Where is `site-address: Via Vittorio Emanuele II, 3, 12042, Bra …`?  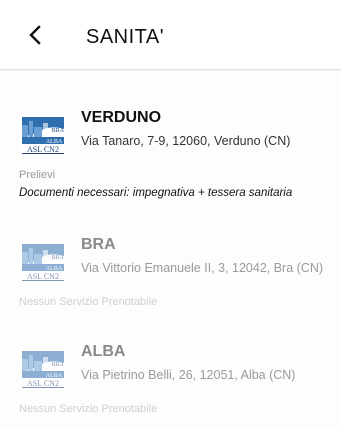 site-address: Via Vittorio Emanuele II, 3, 12042, Bra … is located at coordinates (202, 268).